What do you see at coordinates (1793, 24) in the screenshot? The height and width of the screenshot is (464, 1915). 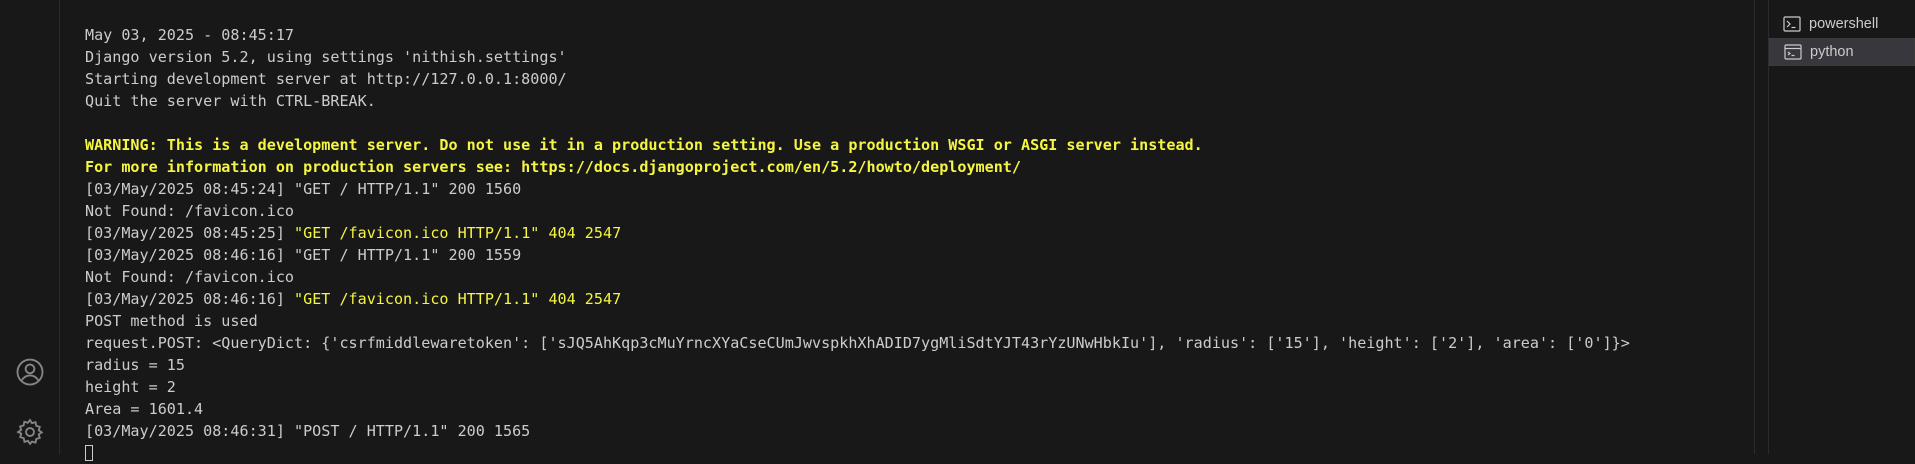 I see `terminal-icon` at bounding box center [1793, 24].